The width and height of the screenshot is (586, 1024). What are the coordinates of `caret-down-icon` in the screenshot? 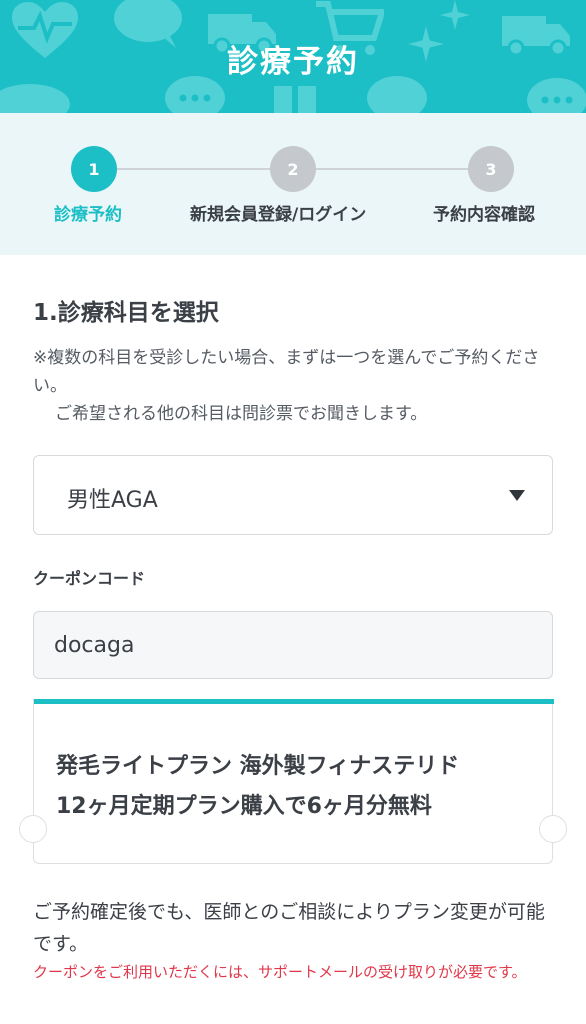 It's located at (517, 495).